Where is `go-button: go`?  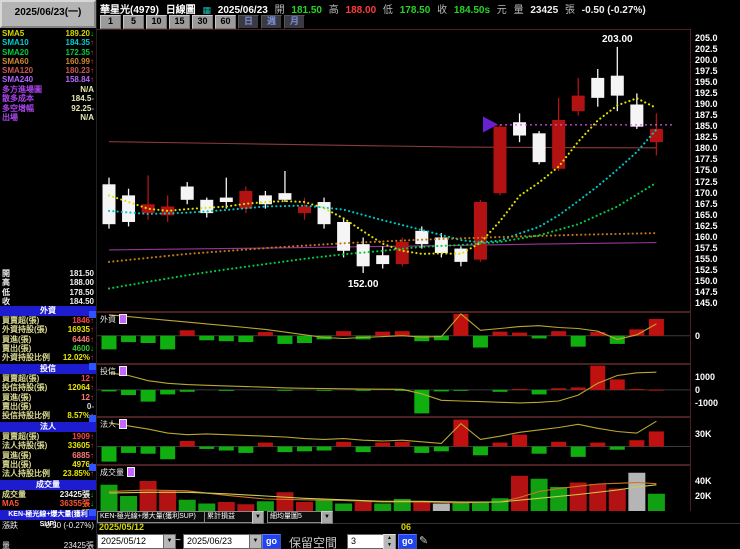 go-button: go is located at coordinates (271, 541).